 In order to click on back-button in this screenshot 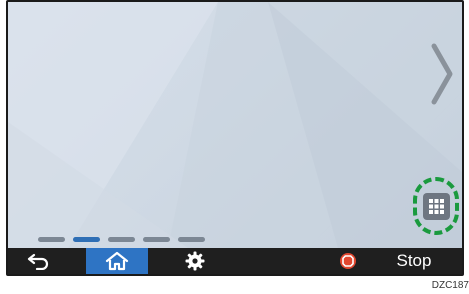, I will do `click(39, 261)`.